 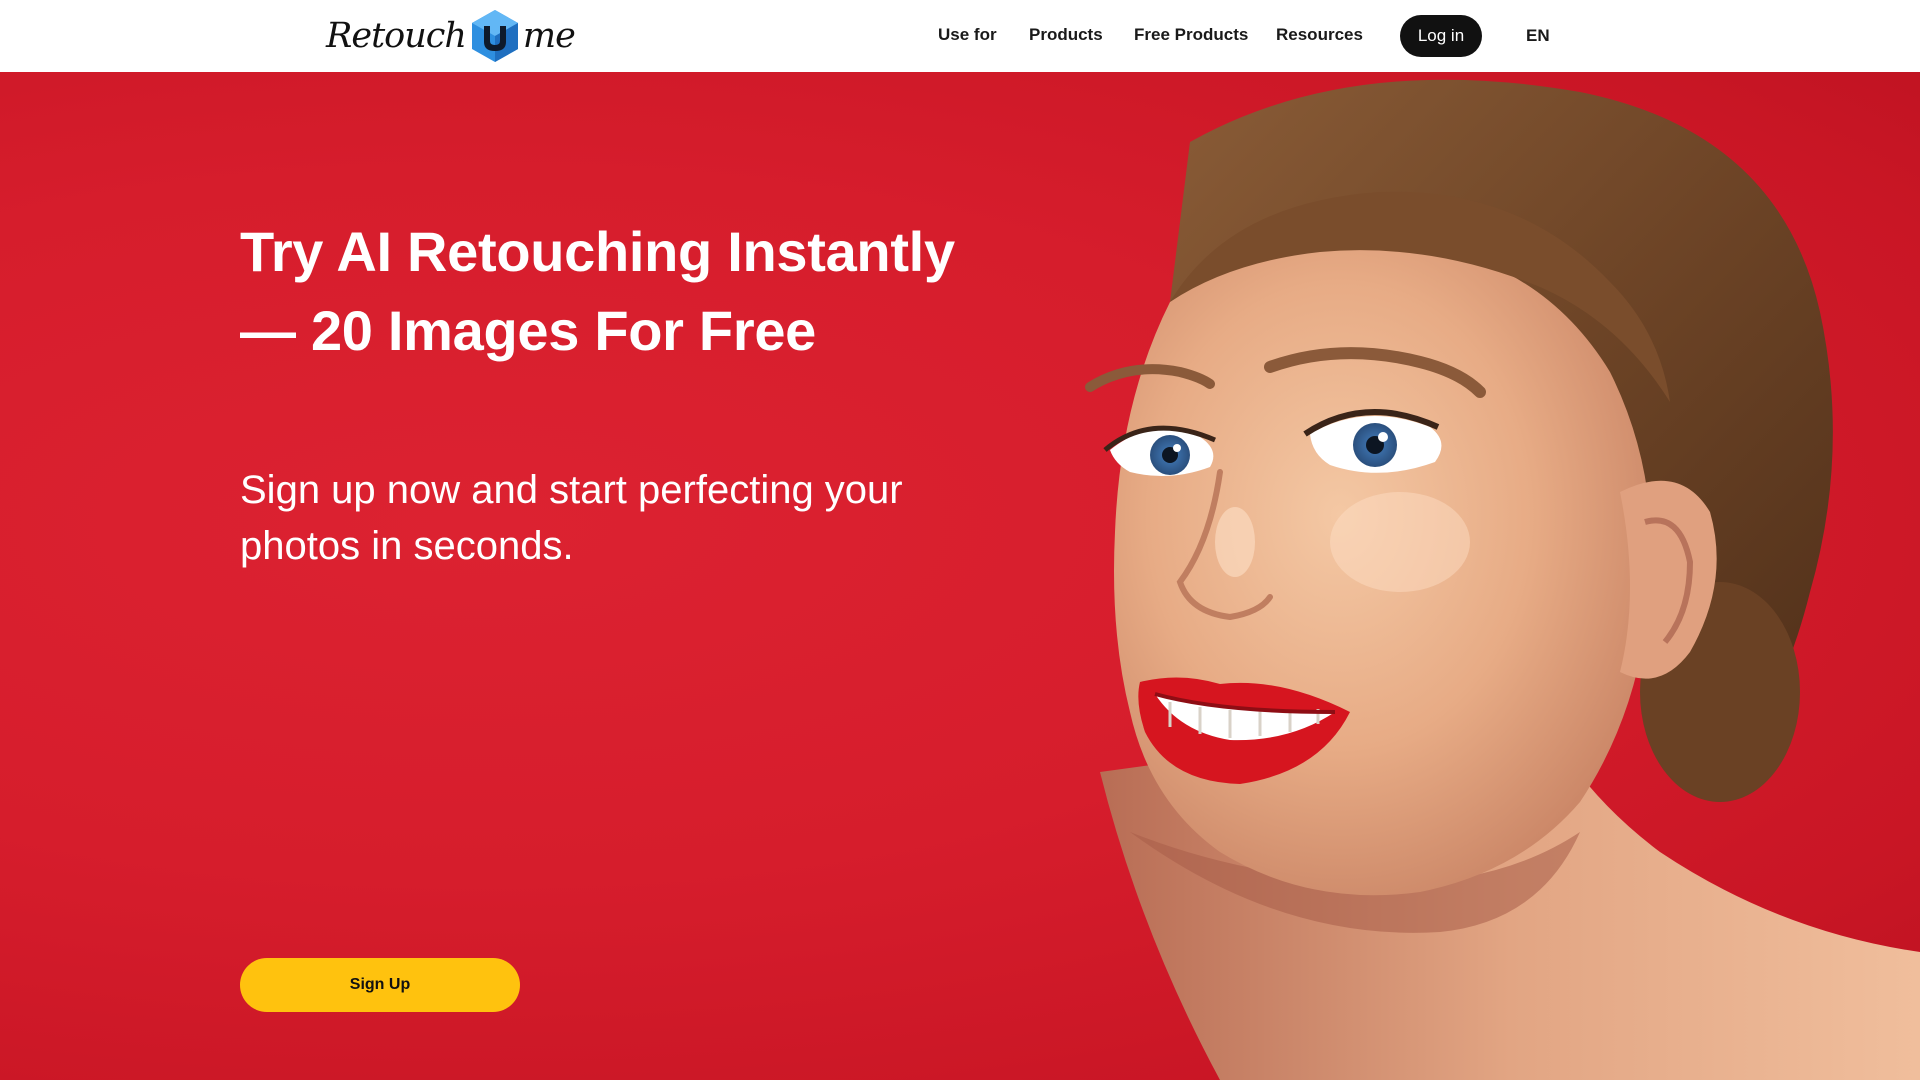 I want to click on login-button: Log in, so click(x=1441, y=36).